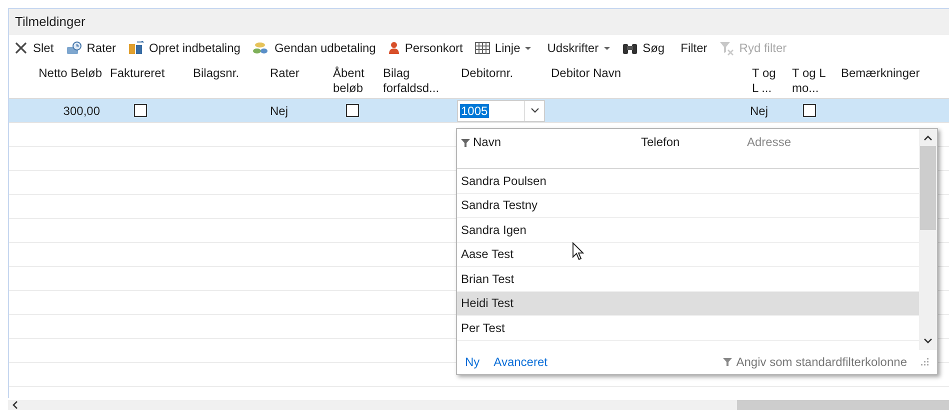 This screenshot has height=410, width=949. I want to click on grid-icon, so click(482, 48).